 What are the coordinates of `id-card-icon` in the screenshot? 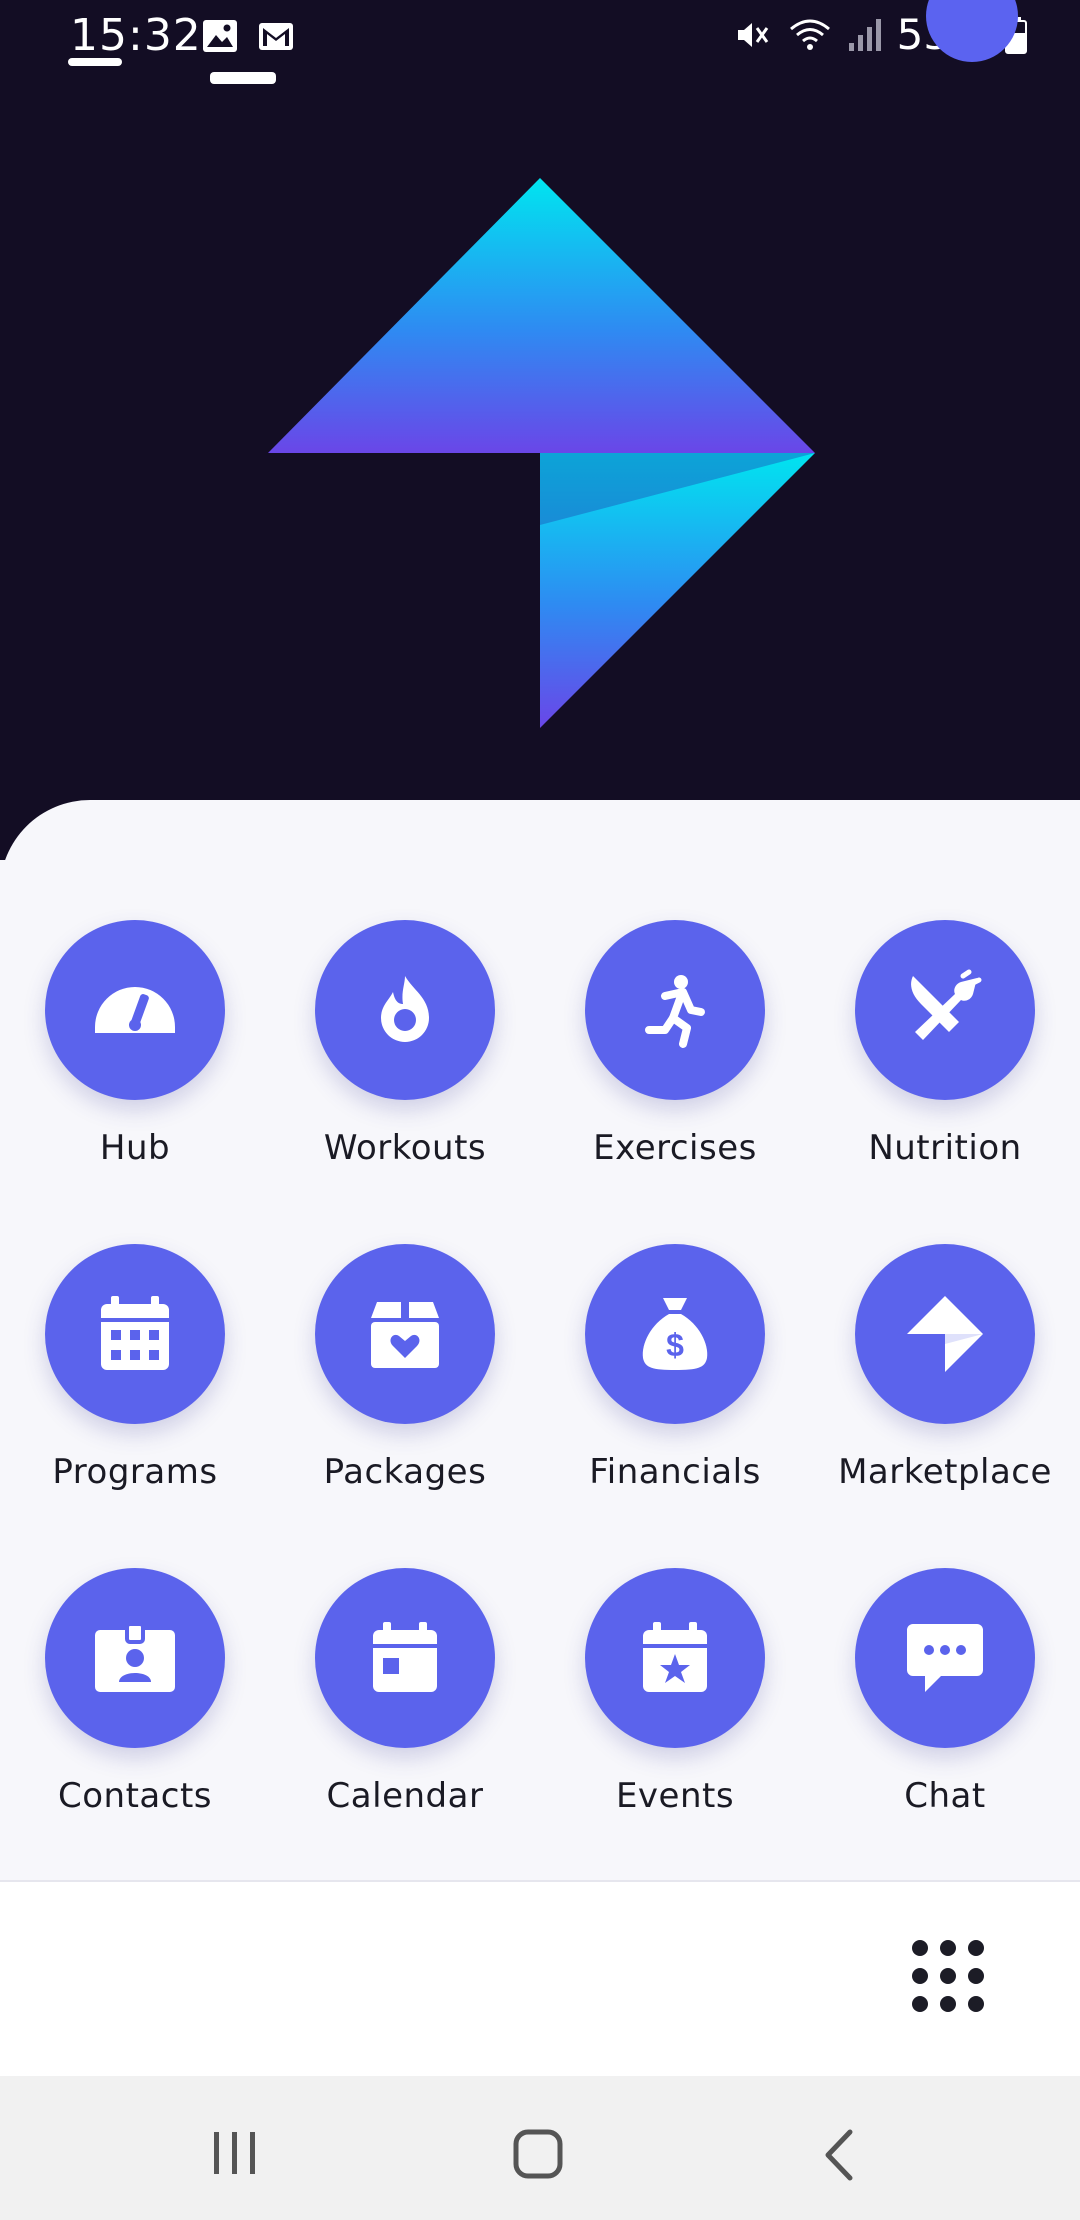 It's located at (135, 1658).